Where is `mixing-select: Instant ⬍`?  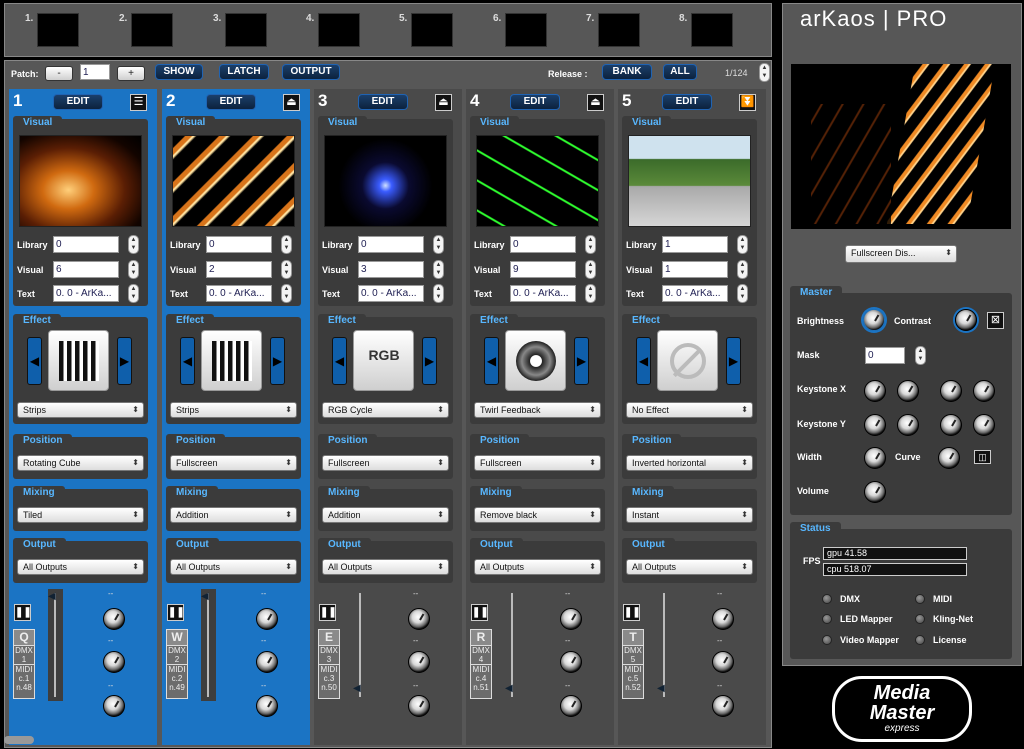 mixing-select: Instant ⬍ is located at coordinates (689, 515).